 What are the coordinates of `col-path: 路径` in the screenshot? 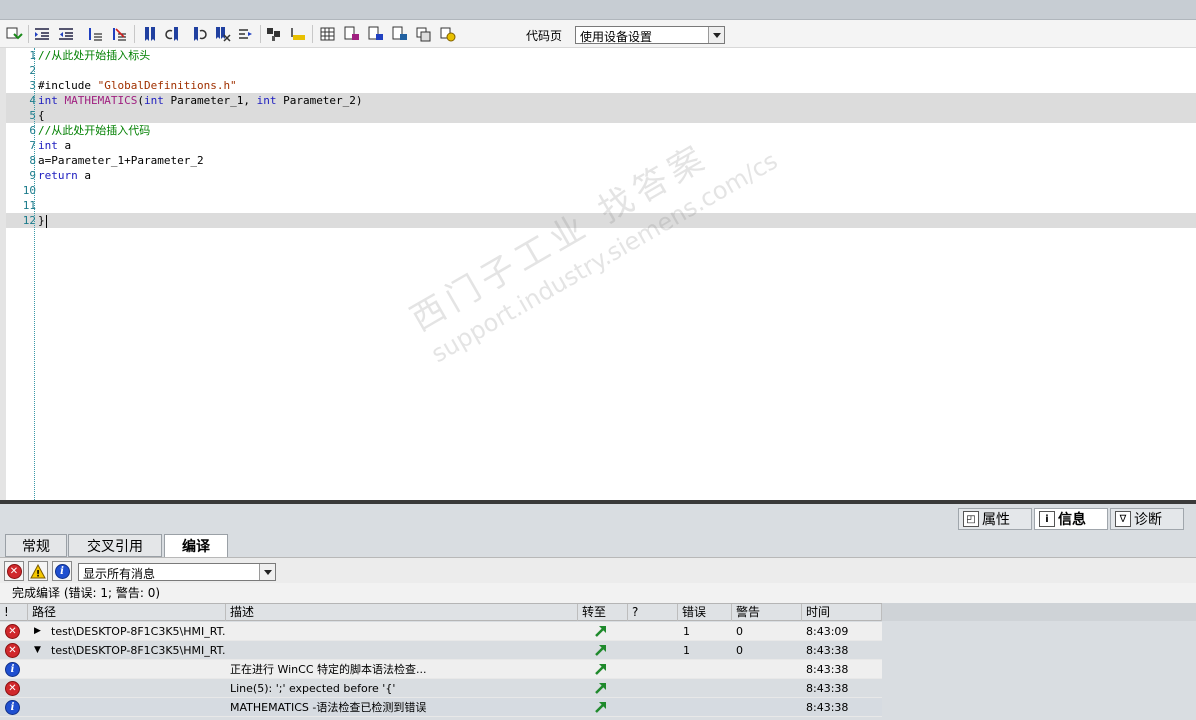 It's located at (127, 612).